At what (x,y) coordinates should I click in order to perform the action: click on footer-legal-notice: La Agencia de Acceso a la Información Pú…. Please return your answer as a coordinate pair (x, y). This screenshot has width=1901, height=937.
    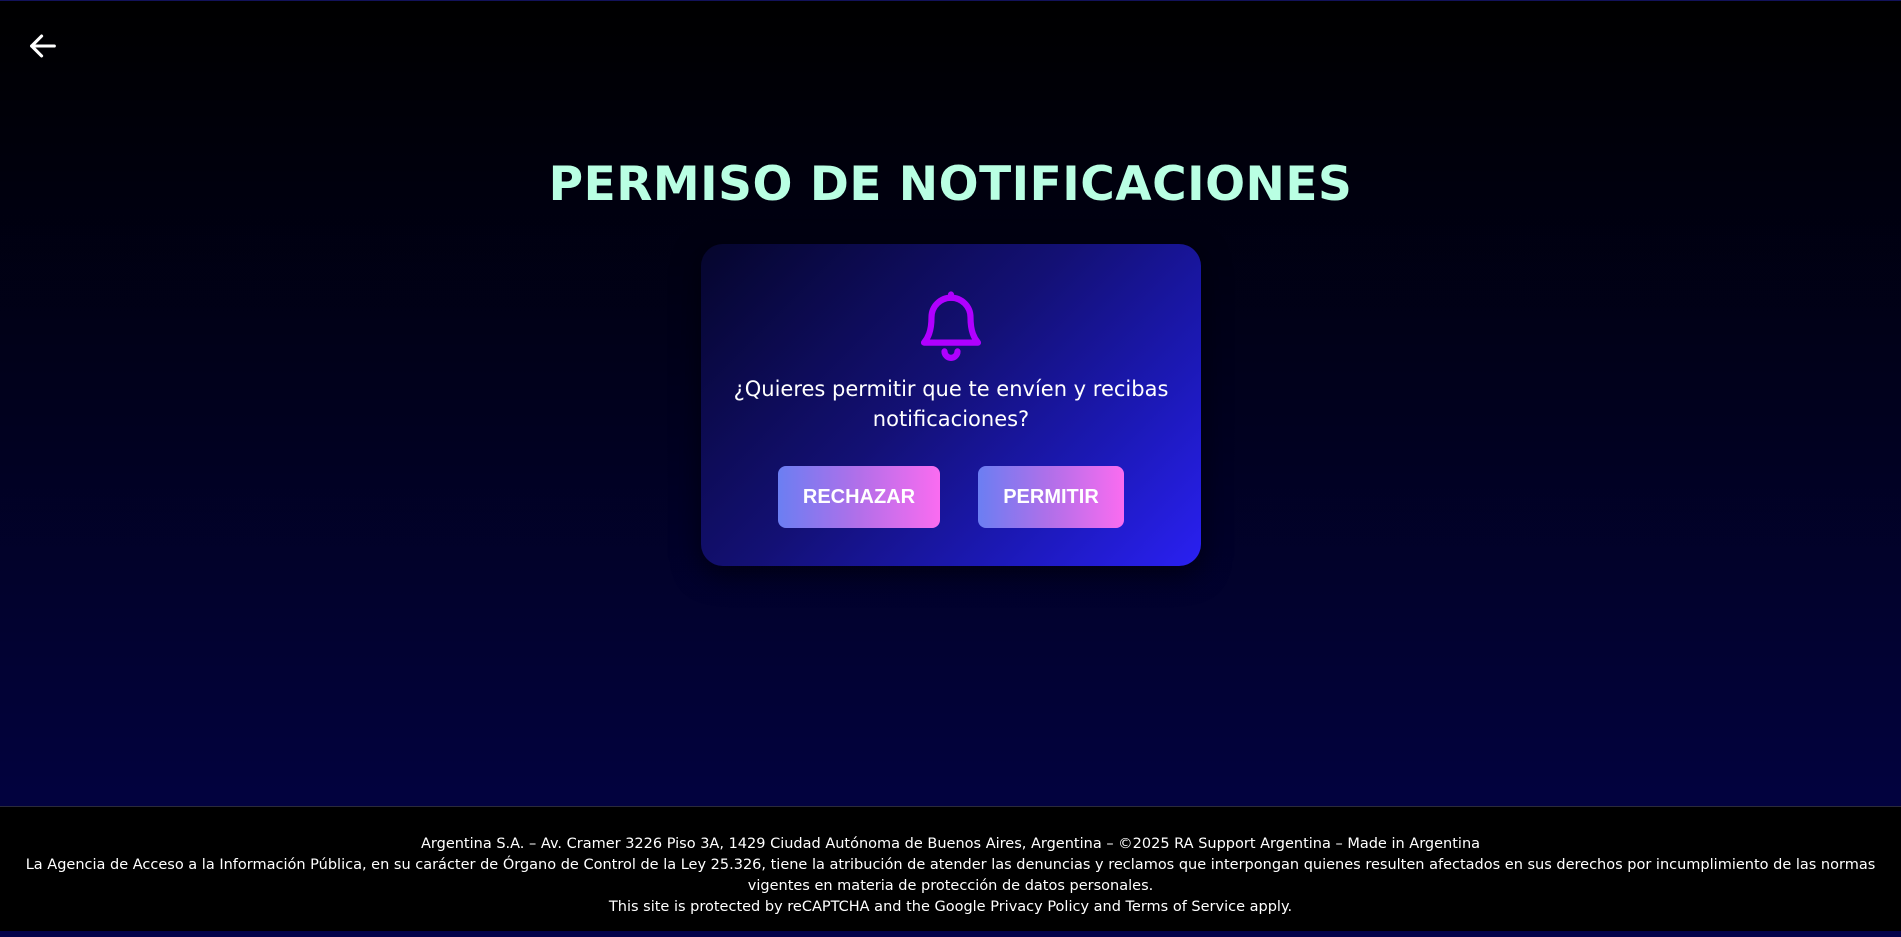
    Looking at the image, I should click on (950, 875).